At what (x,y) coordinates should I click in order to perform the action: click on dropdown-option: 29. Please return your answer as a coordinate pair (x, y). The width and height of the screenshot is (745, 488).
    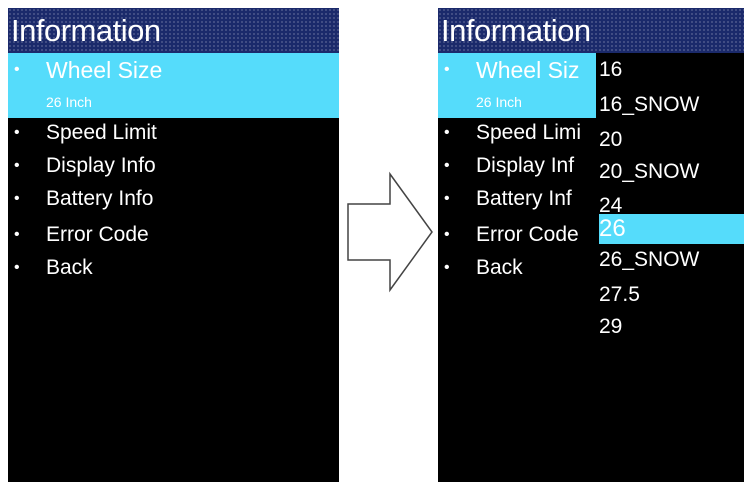
    Looking at the image, I should click on (610, 327).